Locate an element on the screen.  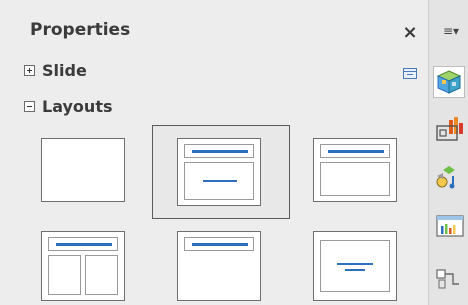
styles-icon is located at coordinates (449, 129).